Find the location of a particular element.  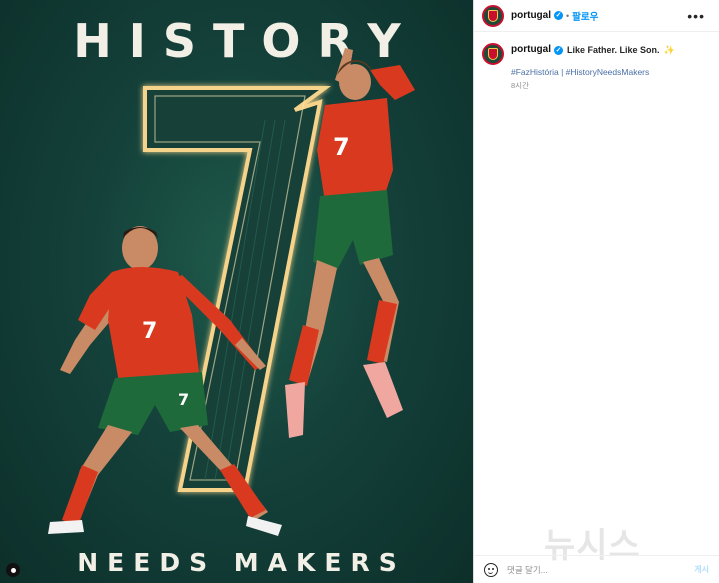

comment-bar: 게시 is located at coordinates (596, 569).